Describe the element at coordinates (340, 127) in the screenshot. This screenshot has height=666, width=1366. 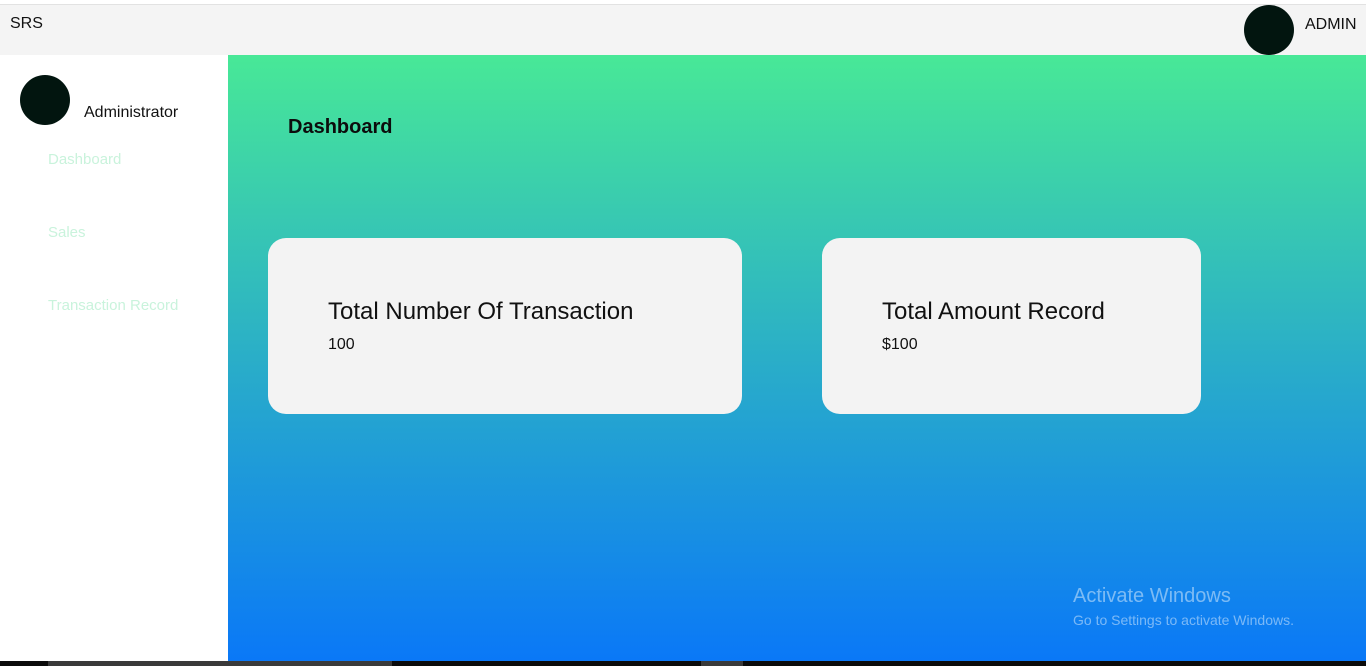
I see `page-title: Dashboard` at that location.